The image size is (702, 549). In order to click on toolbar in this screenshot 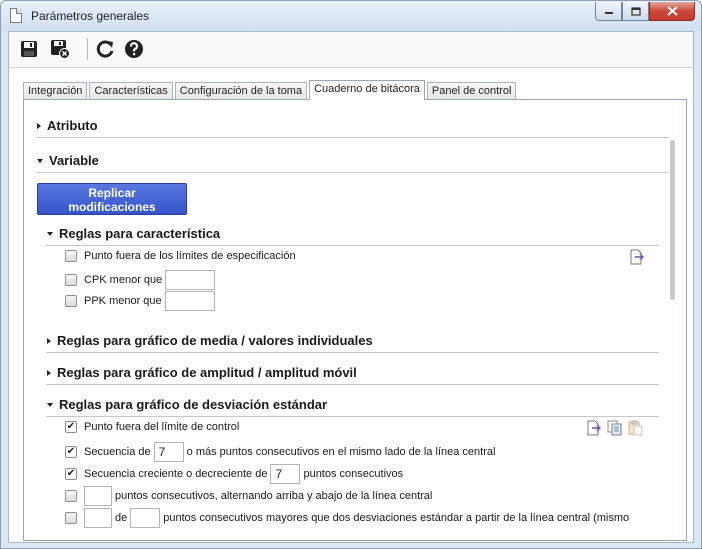, I will do `click(351, 50)`.